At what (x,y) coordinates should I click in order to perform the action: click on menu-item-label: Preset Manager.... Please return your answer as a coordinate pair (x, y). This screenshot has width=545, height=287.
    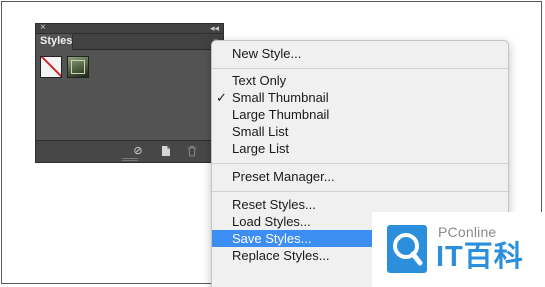
    Looking at the image, I should click on (283, 176).